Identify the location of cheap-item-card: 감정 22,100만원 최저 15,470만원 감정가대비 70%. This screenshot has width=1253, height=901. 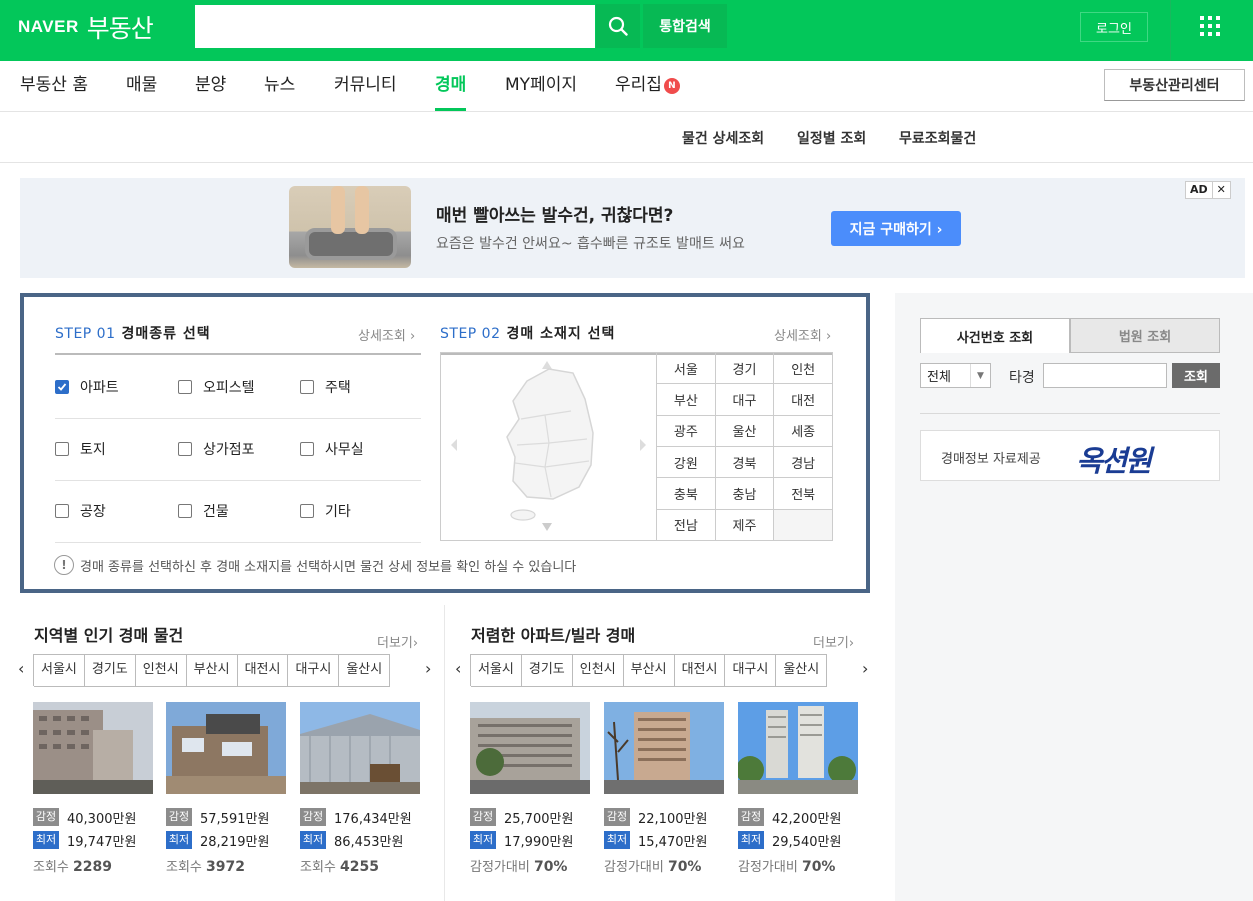
(664, 788).